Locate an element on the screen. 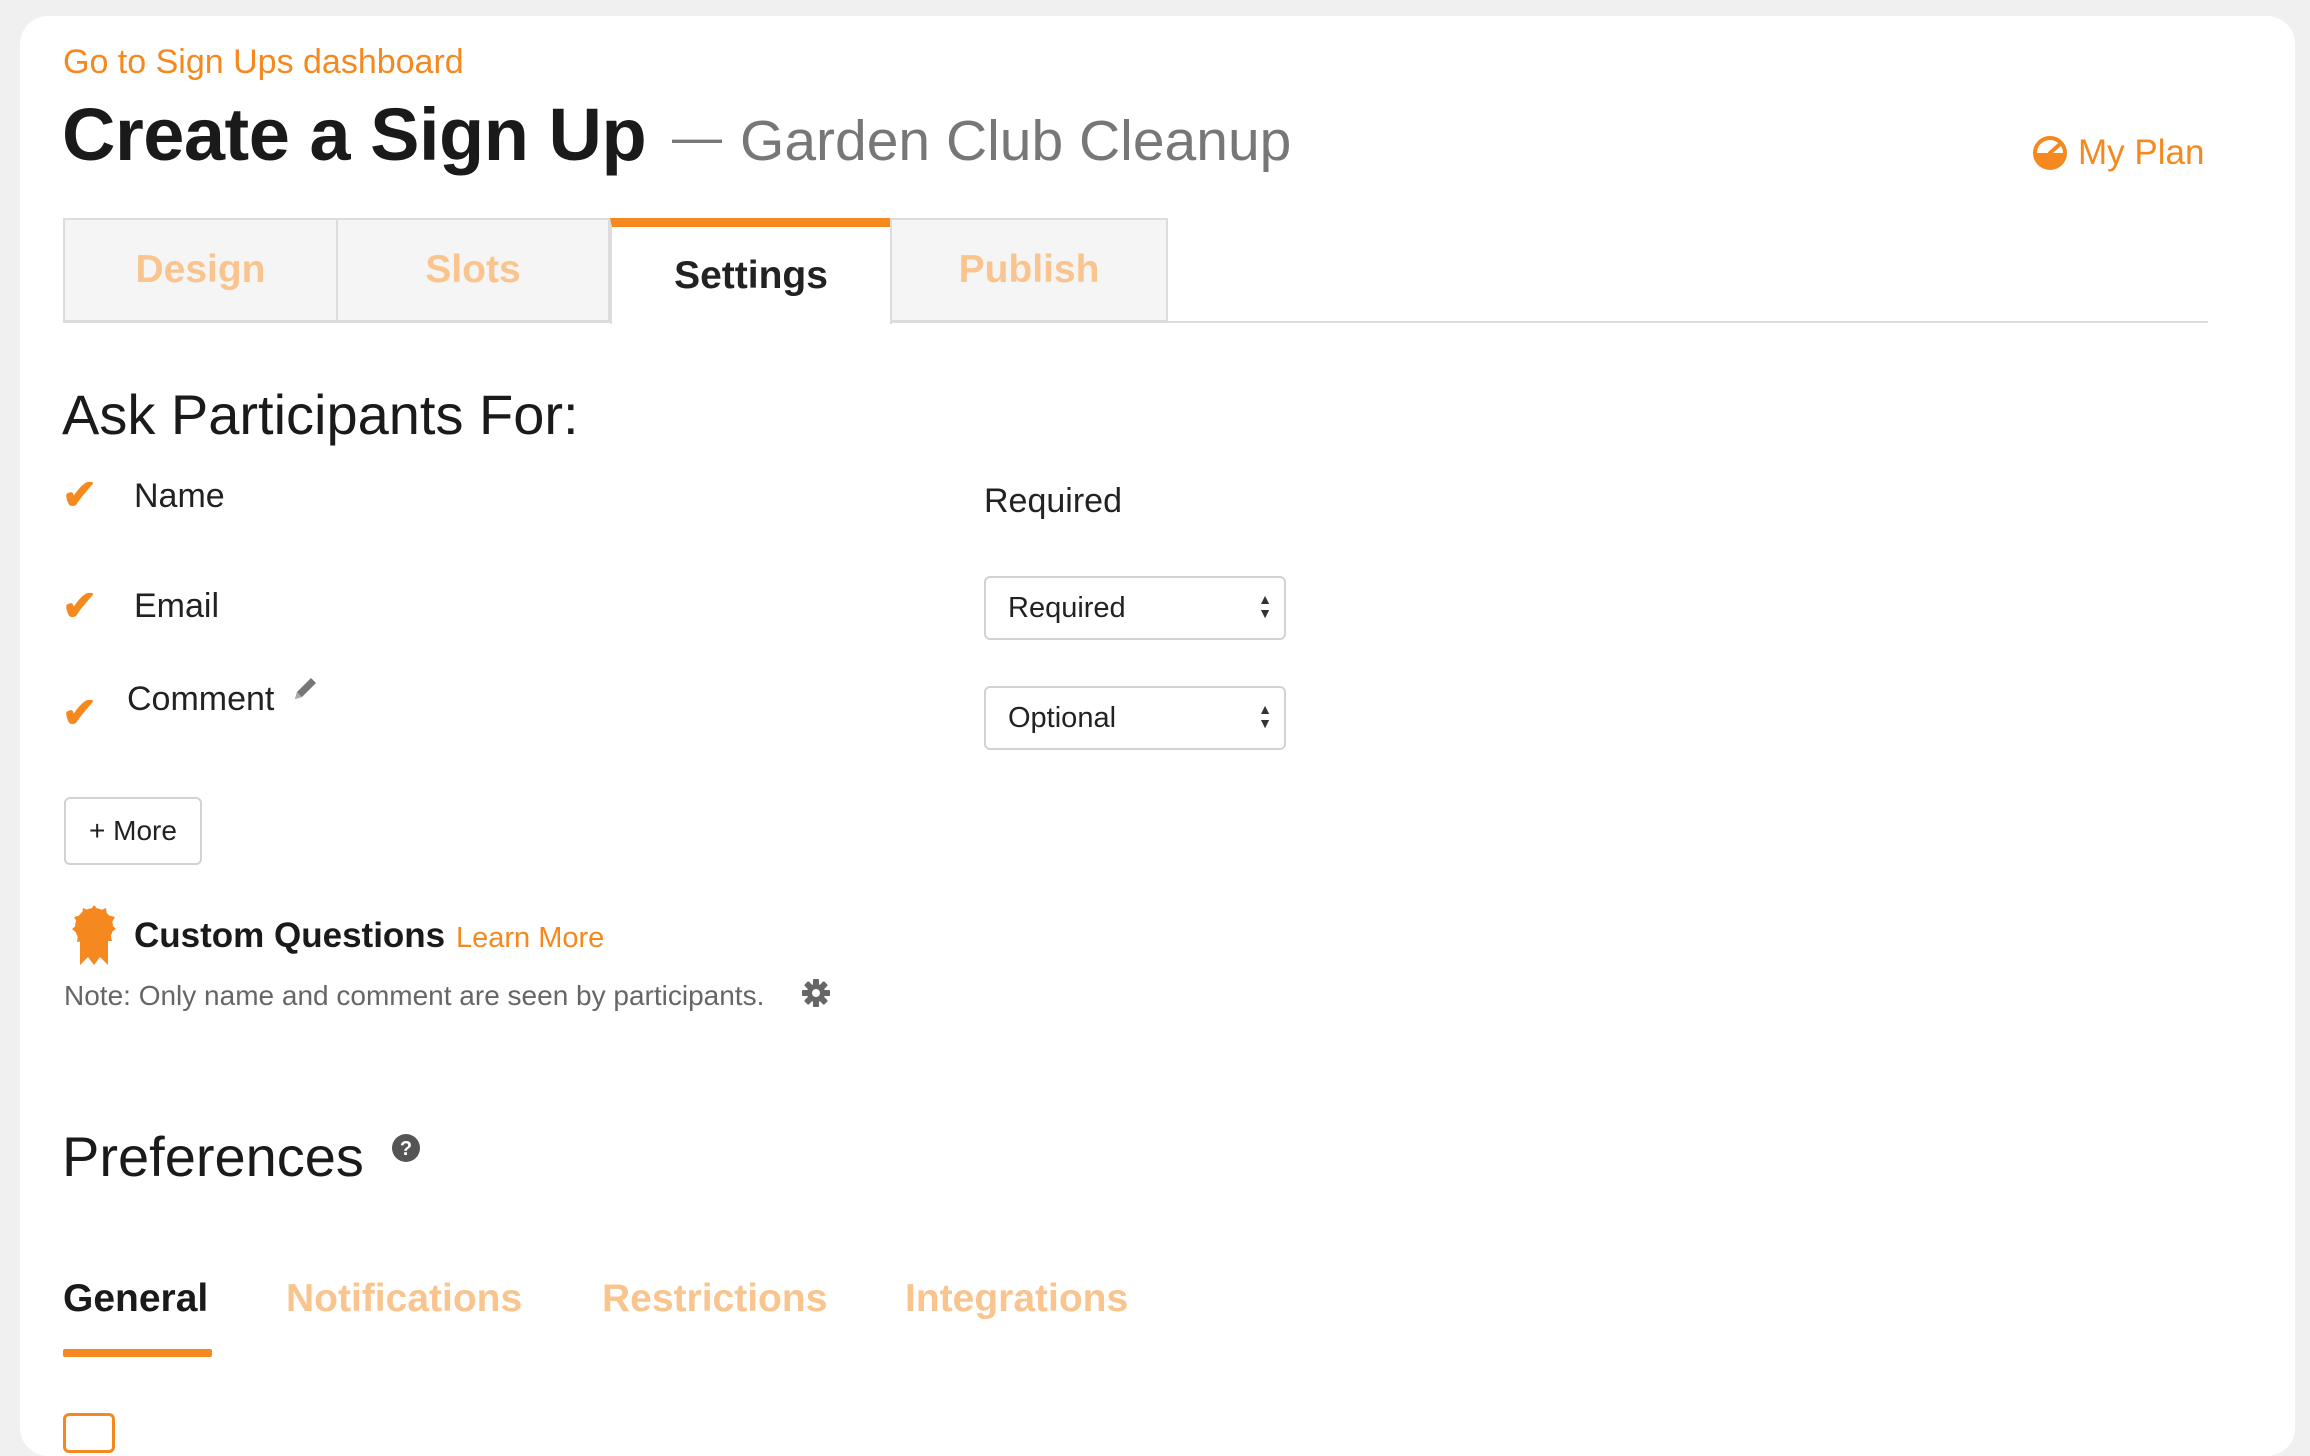  preference-checkbox is located at coordinates (89, 1433).